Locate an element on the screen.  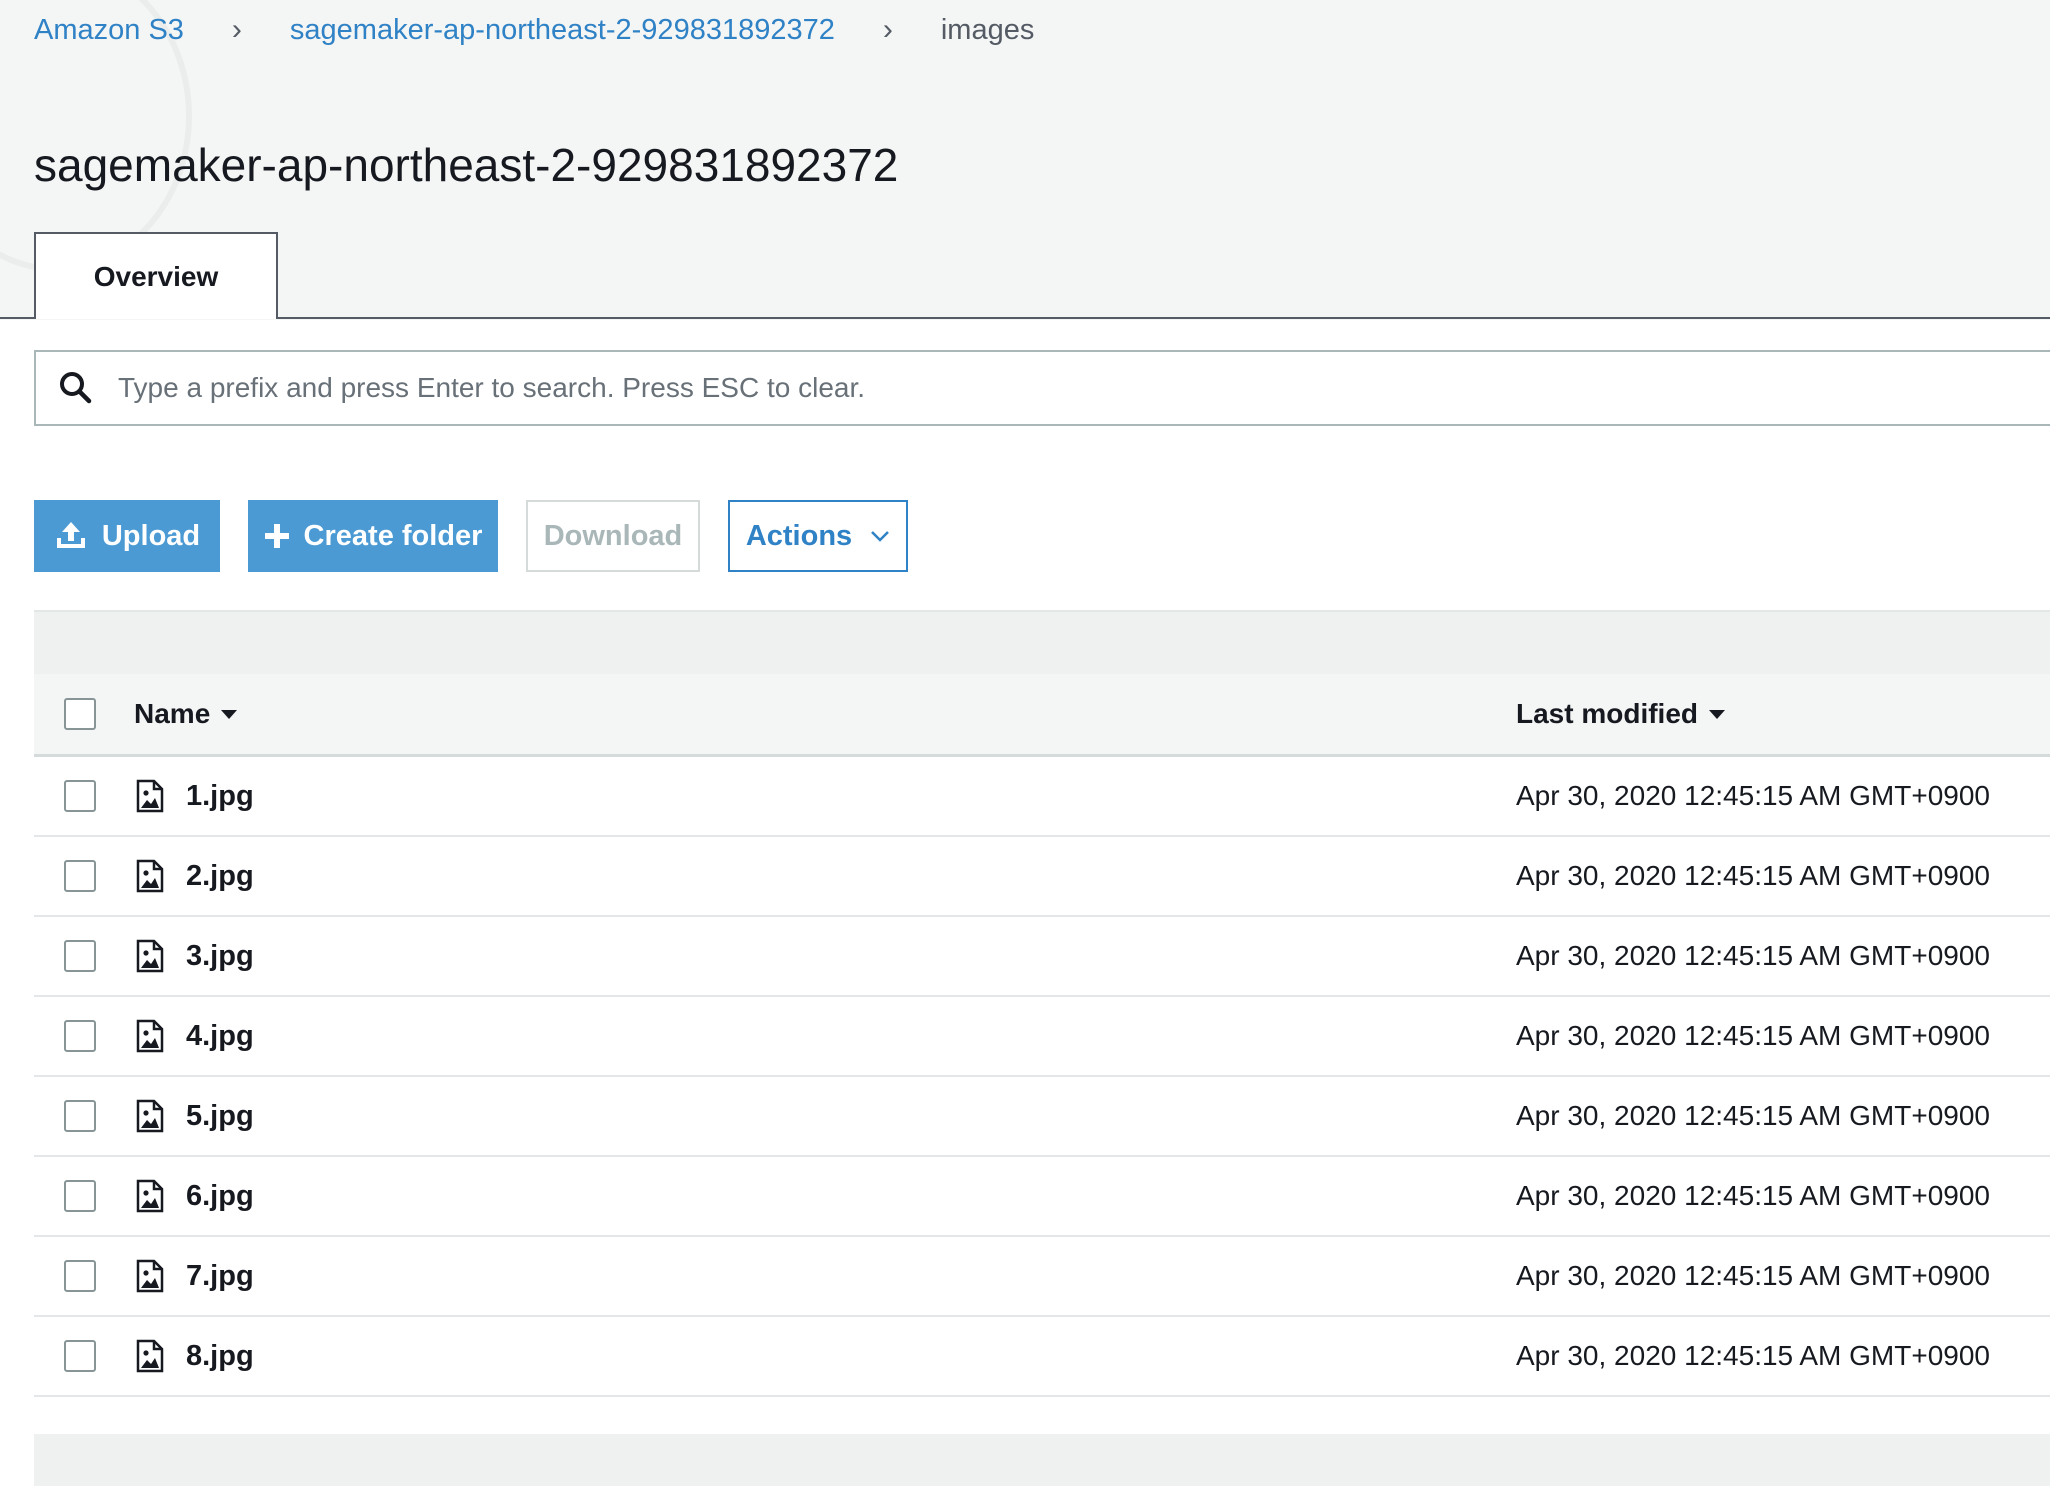
file-name-link: 2.jpg is located at coordinates (220, 876).